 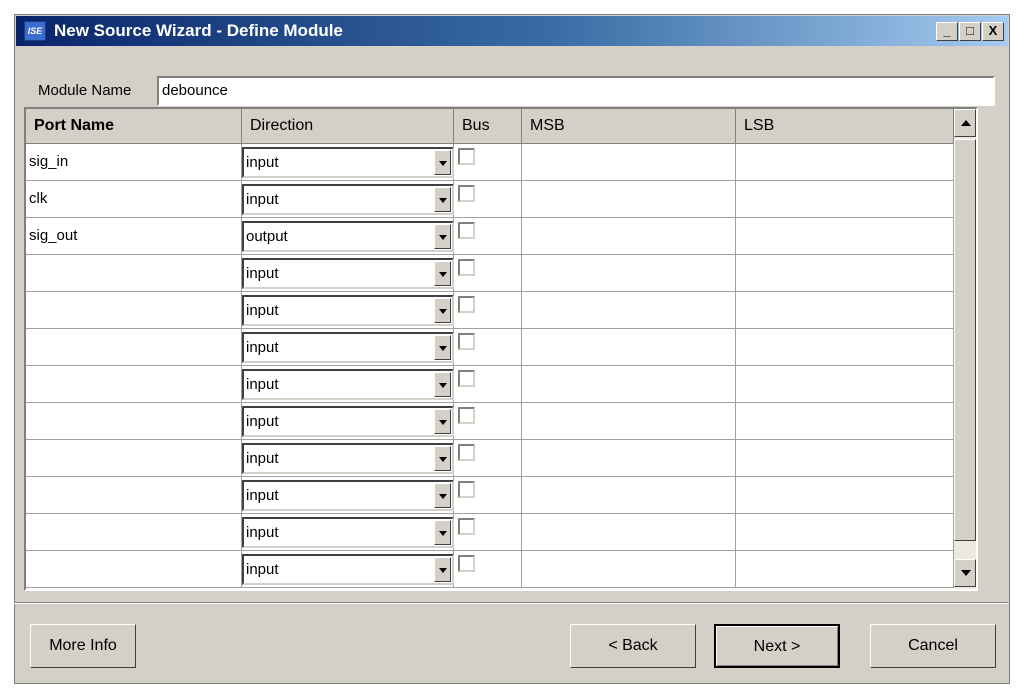 I want to click on column-header-msb: MSB, so click(x=629, y=126).